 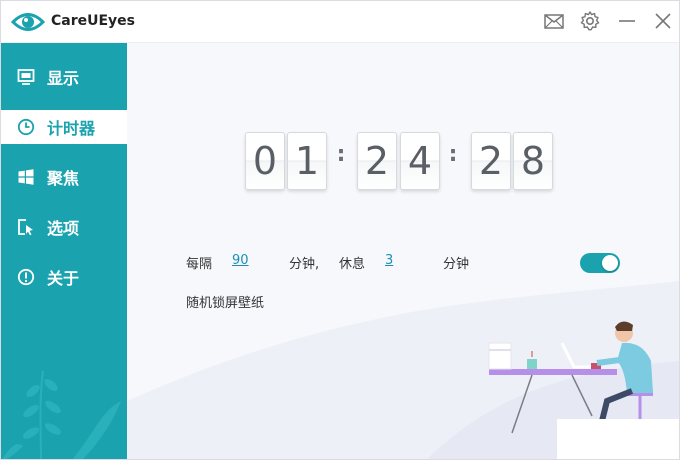 What do you see at coordinates (26, 77) in the screenshot?
I see `monitor-icon` at bounding box center [26, 77].